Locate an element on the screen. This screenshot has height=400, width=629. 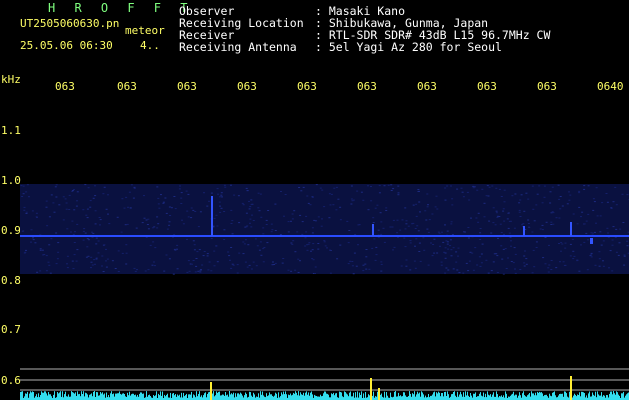
freq-tick: 0.7 is located at coordinates (11, 329).